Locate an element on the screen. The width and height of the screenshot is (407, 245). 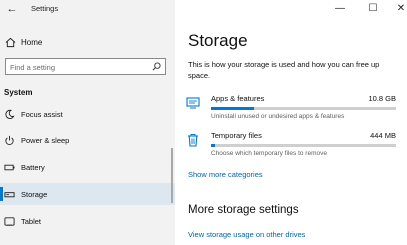
sidebar-item-battery: Battery is located at coordinates (87, 167).